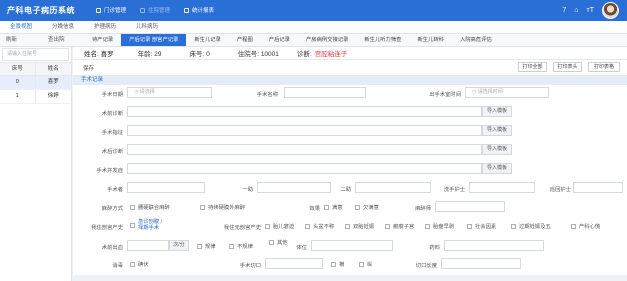 The image size is (627, 281). I want to click on regular-checkbox: 规律, so click(206, 246).